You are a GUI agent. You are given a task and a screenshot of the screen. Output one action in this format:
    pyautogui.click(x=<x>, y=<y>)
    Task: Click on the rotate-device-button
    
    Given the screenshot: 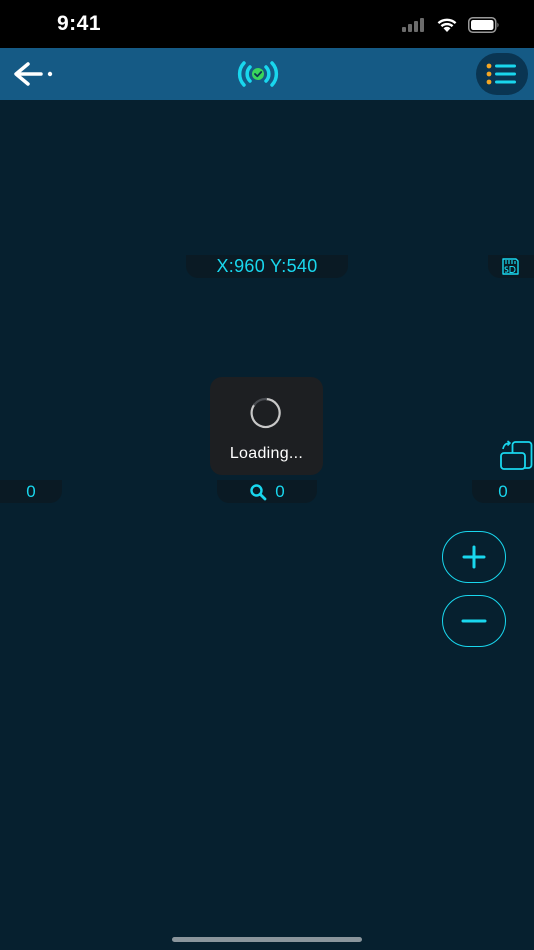 What is the action you would take?
    pyautogui.click(x=516, y=456)
    